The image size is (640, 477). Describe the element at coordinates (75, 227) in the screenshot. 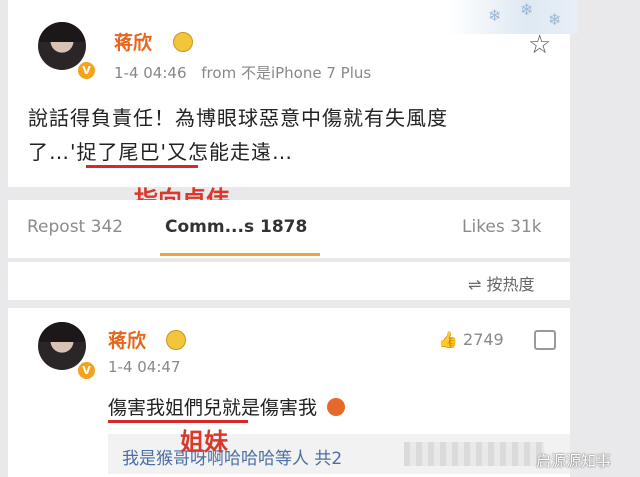

I see `repost-button: Repost 342` at that location.